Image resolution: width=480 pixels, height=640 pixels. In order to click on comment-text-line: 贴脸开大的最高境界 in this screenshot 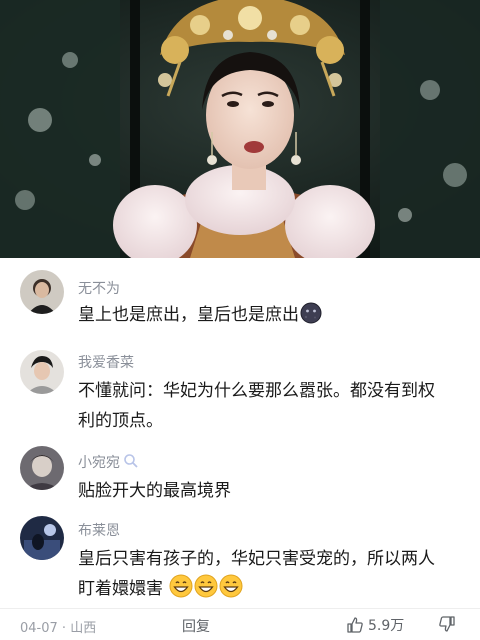, I will do `click(154, 491)`.